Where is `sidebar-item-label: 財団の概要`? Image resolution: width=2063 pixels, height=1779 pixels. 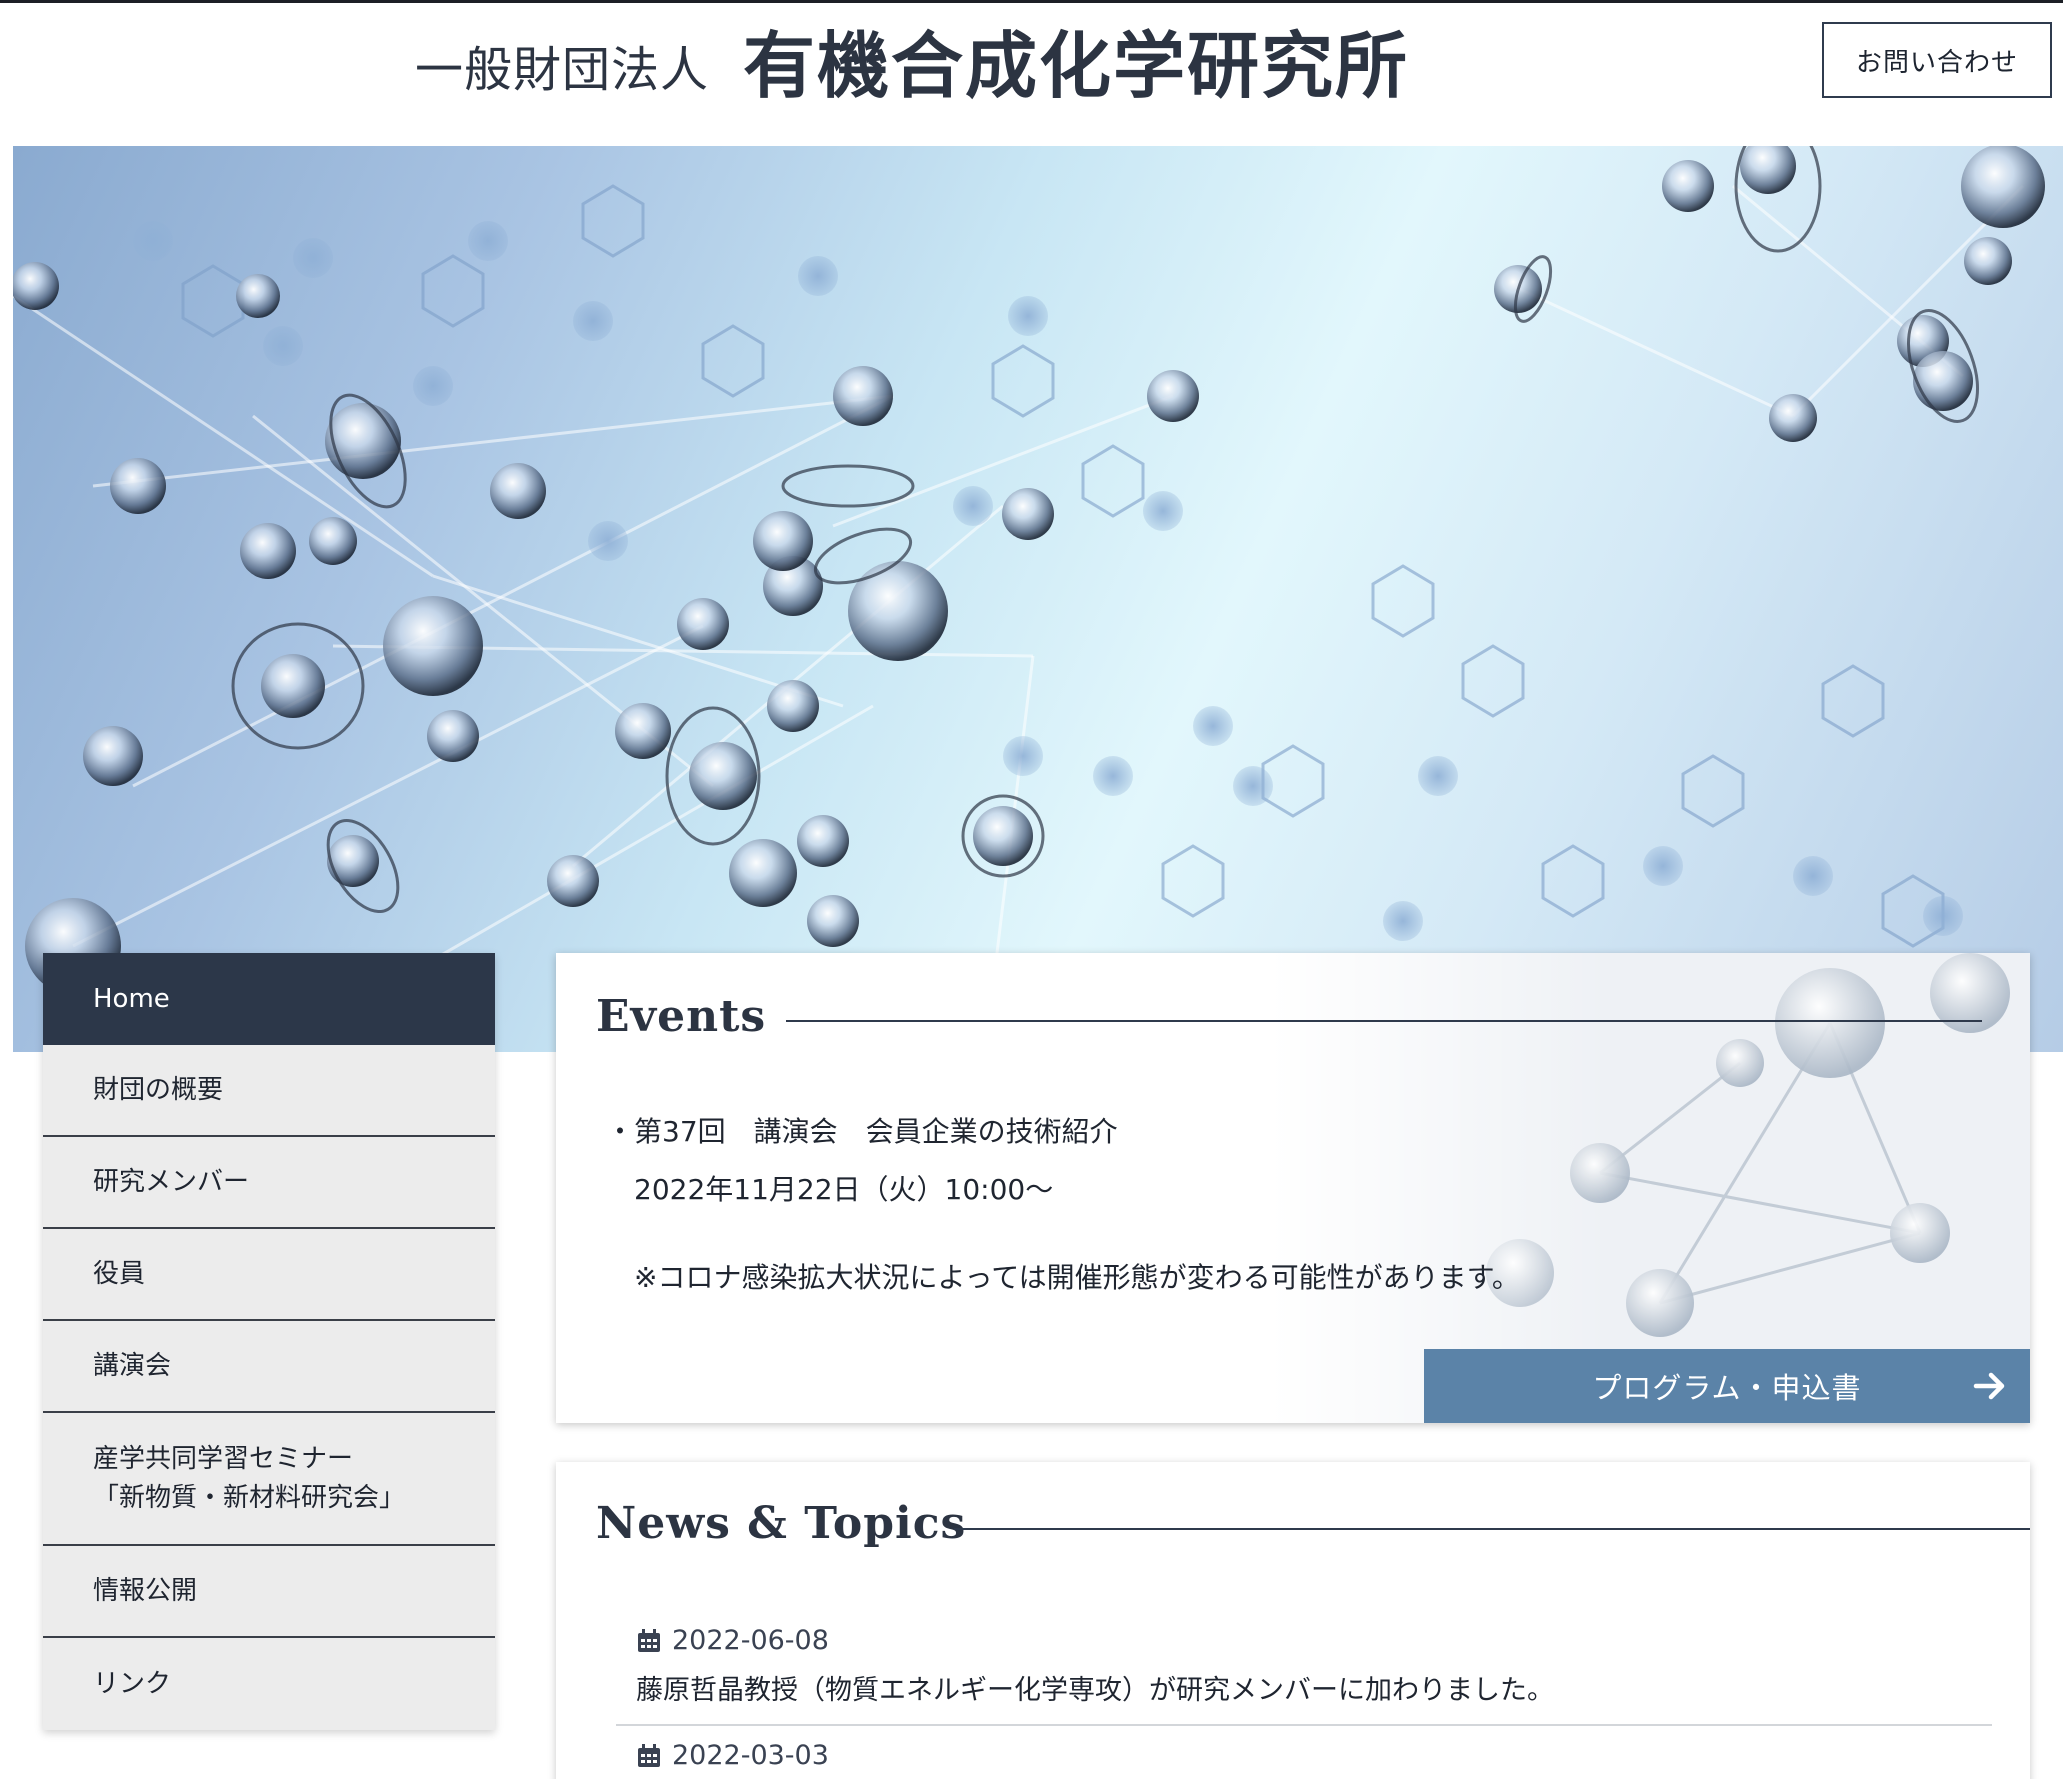
sidebar-item-label: 財団の概要 is located at coordinates (158, 1089).